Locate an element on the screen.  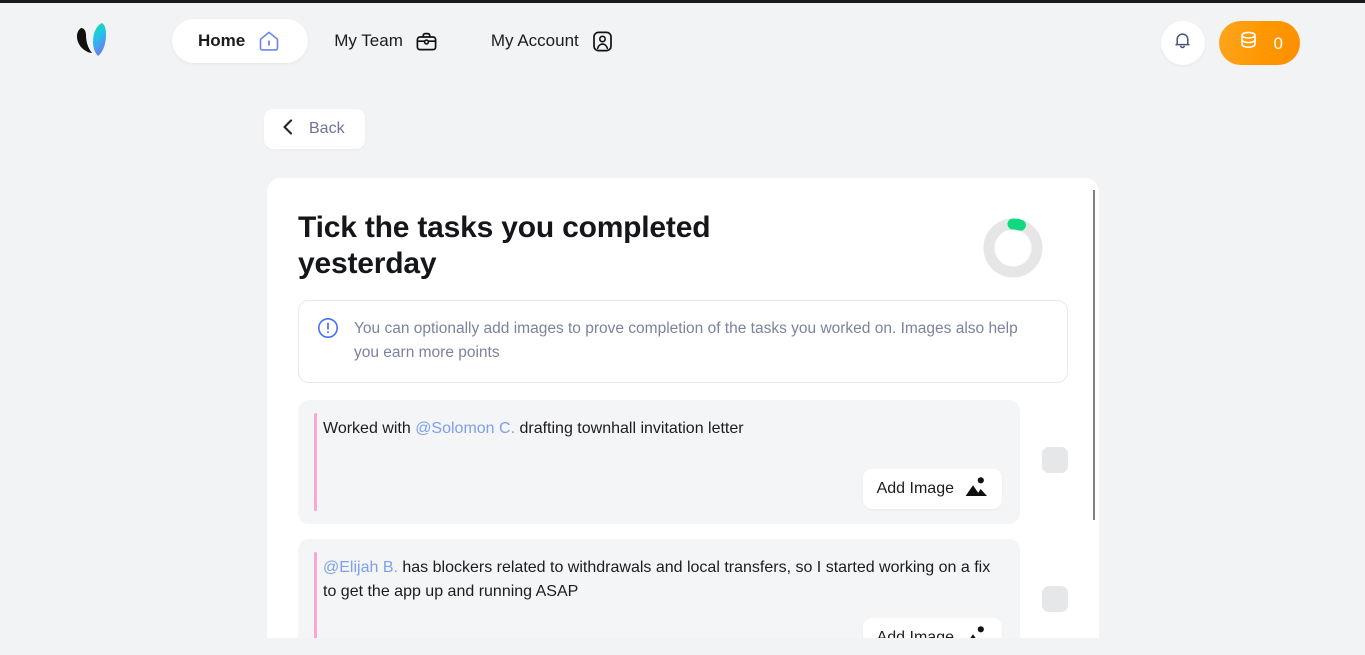
chevron-left-icon is located at coordinates (288, 129).